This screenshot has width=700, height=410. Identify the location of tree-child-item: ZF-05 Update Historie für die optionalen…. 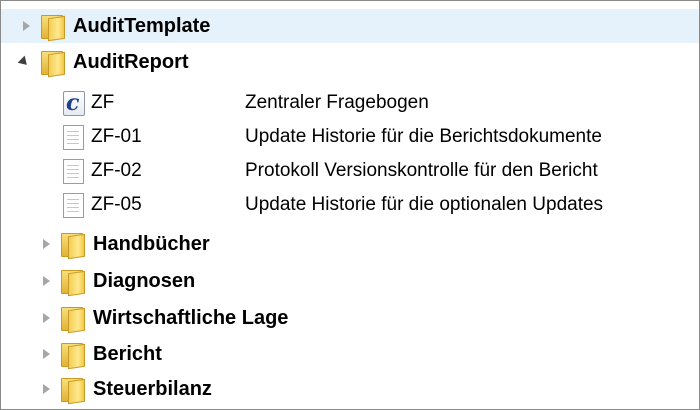
(350, 205).